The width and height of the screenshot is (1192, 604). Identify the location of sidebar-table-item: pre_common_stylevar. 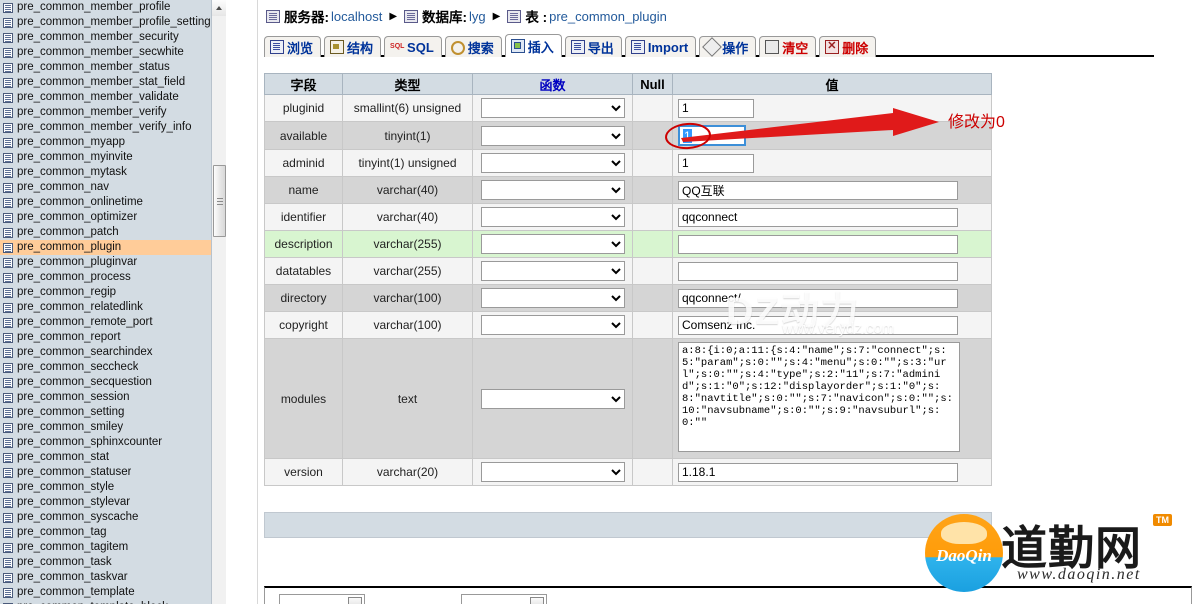
(113, 502).